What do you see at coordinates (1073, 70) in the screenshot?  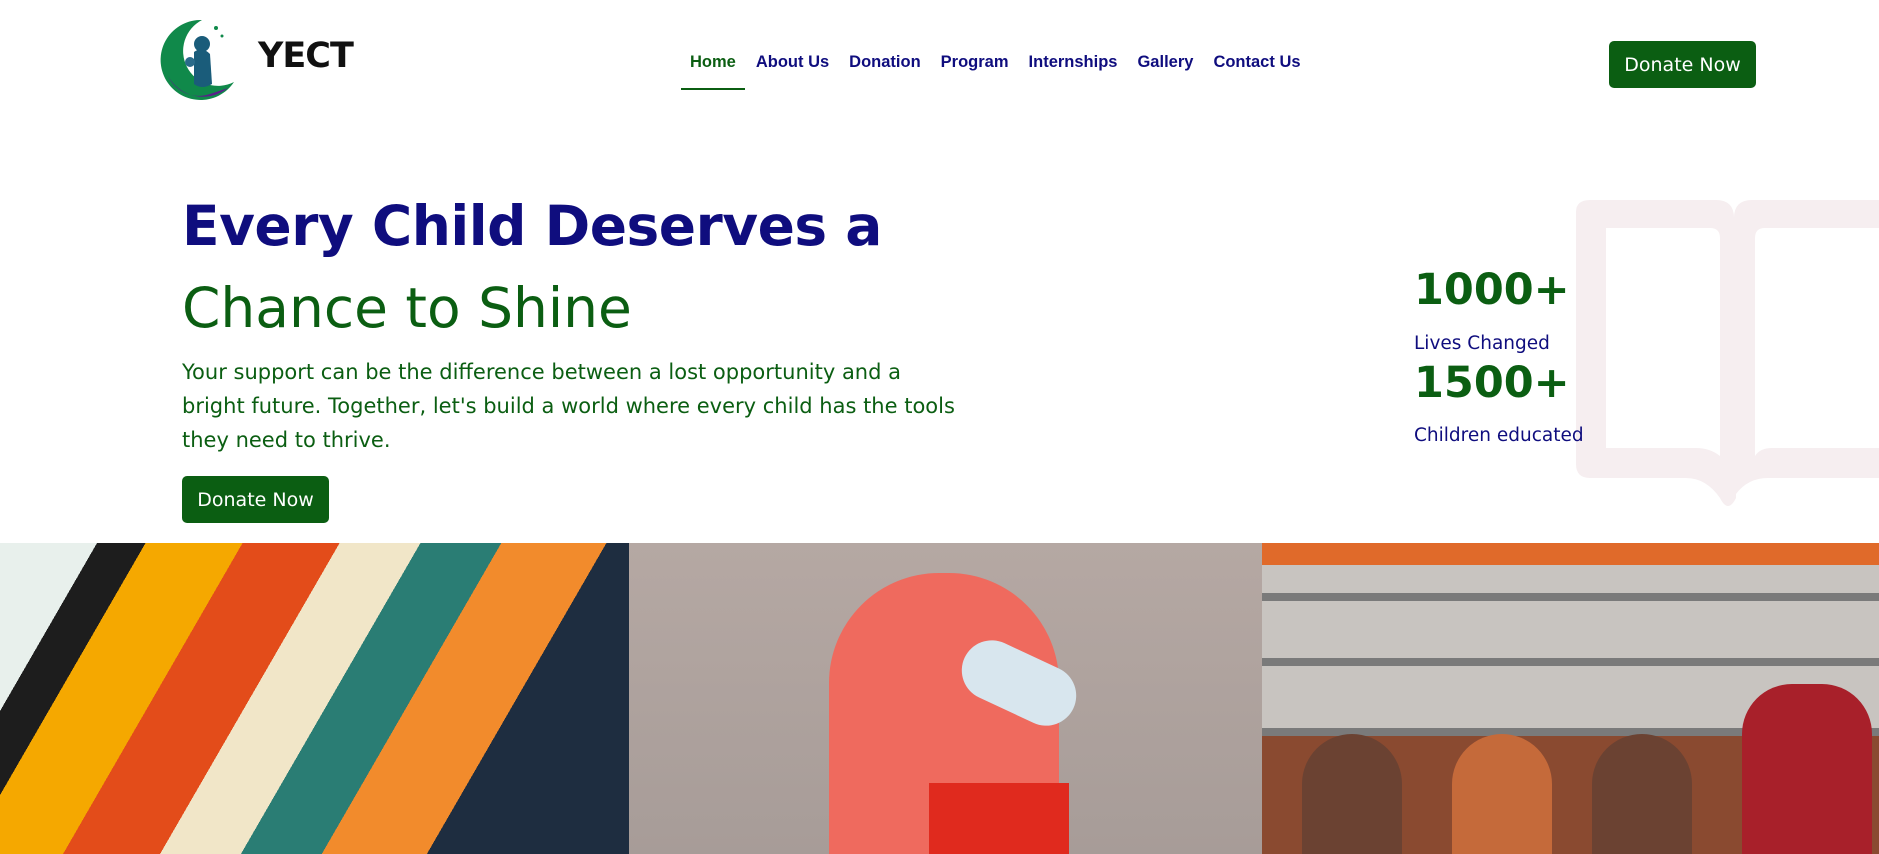 I see `nav-internships: Internships` at bounding box center [1073, 70].